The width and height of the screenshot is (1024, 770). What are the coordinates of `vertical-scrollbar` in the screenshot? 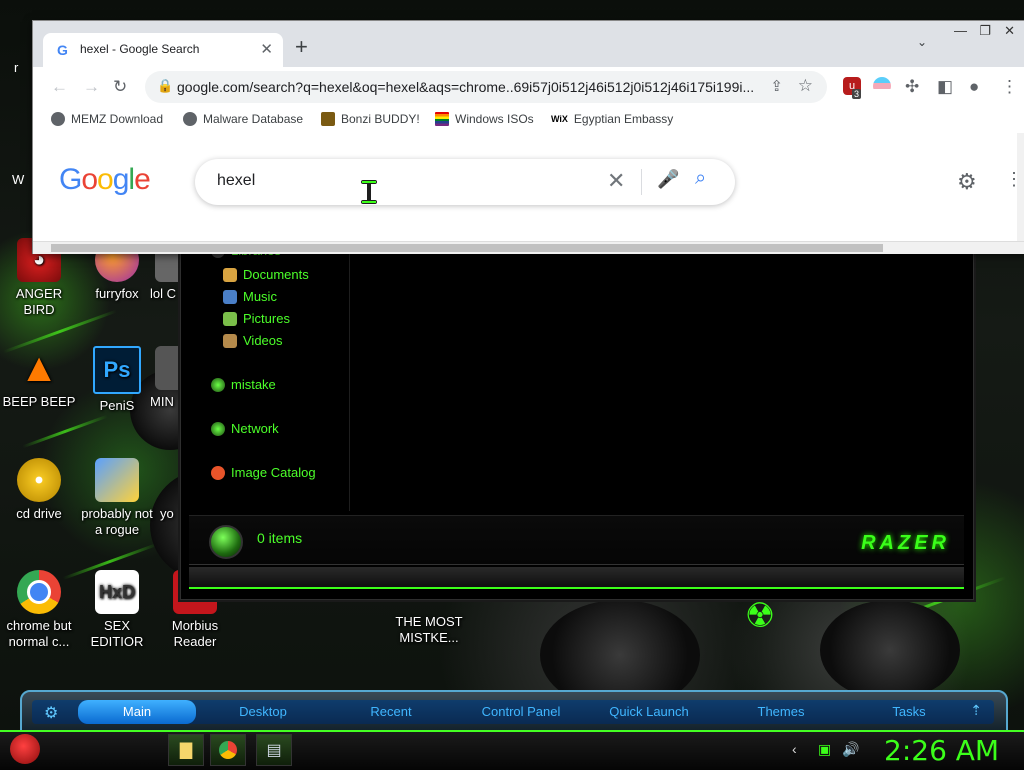 It's located at (1020, 187).